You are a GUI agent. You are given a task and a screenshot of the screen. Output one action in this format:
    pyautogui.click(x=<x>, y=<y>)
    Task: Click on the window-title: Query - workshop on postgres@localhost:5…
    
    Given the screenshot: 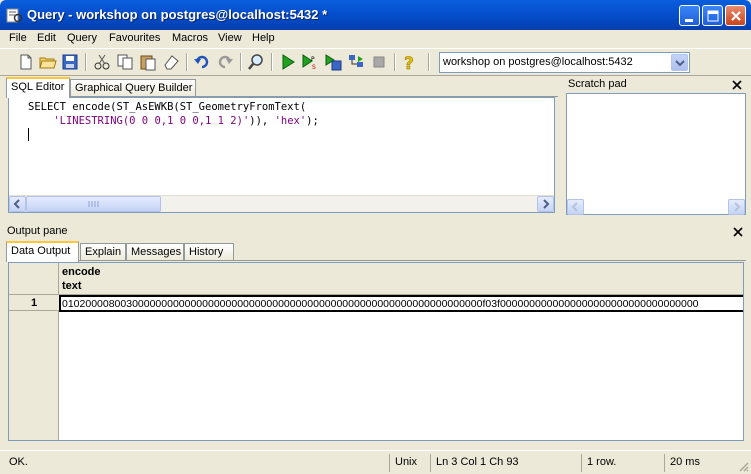 What is the action you would take?
    pyautogui.click(x=177, y=14)
    